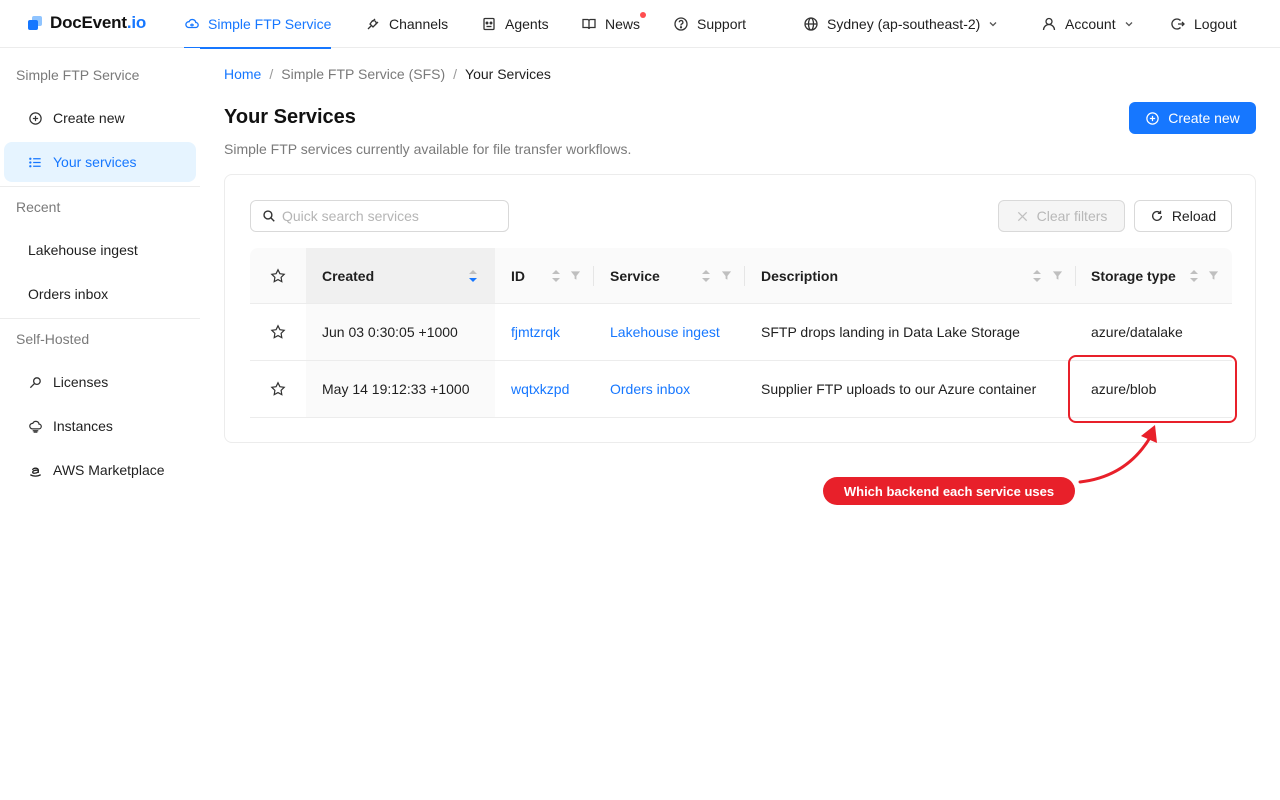 The width and height of the screenshot is (1280, 800). I want to click on amazon-icon, so click(35, 472).